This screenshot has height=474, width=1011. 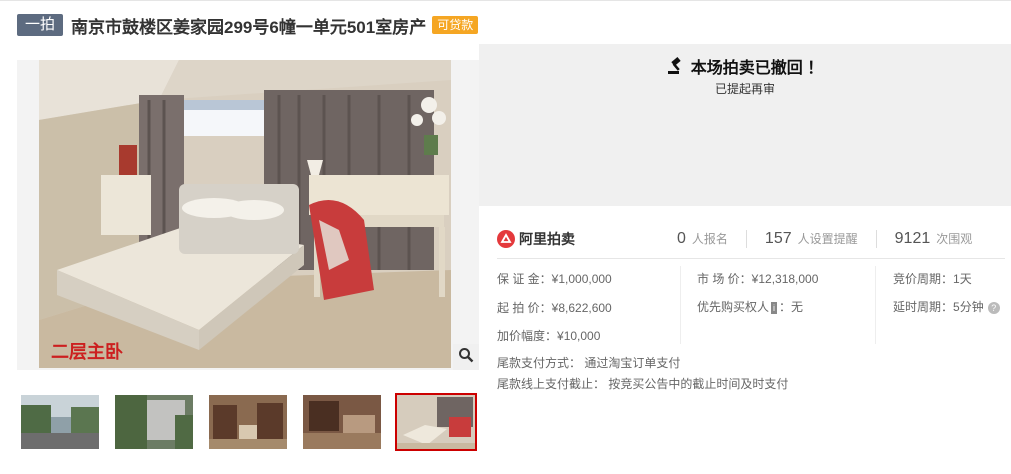 I want to click on delay-period-info: 延时周期：5分钟?, so click(x=946, y=306).